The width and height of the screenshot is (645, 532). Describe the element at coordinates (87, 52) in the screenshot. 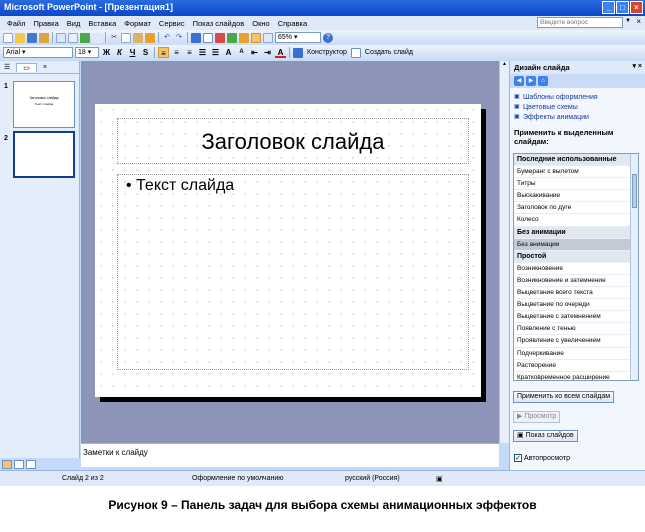

I see `font-size-select: 18 ▾` at that location.